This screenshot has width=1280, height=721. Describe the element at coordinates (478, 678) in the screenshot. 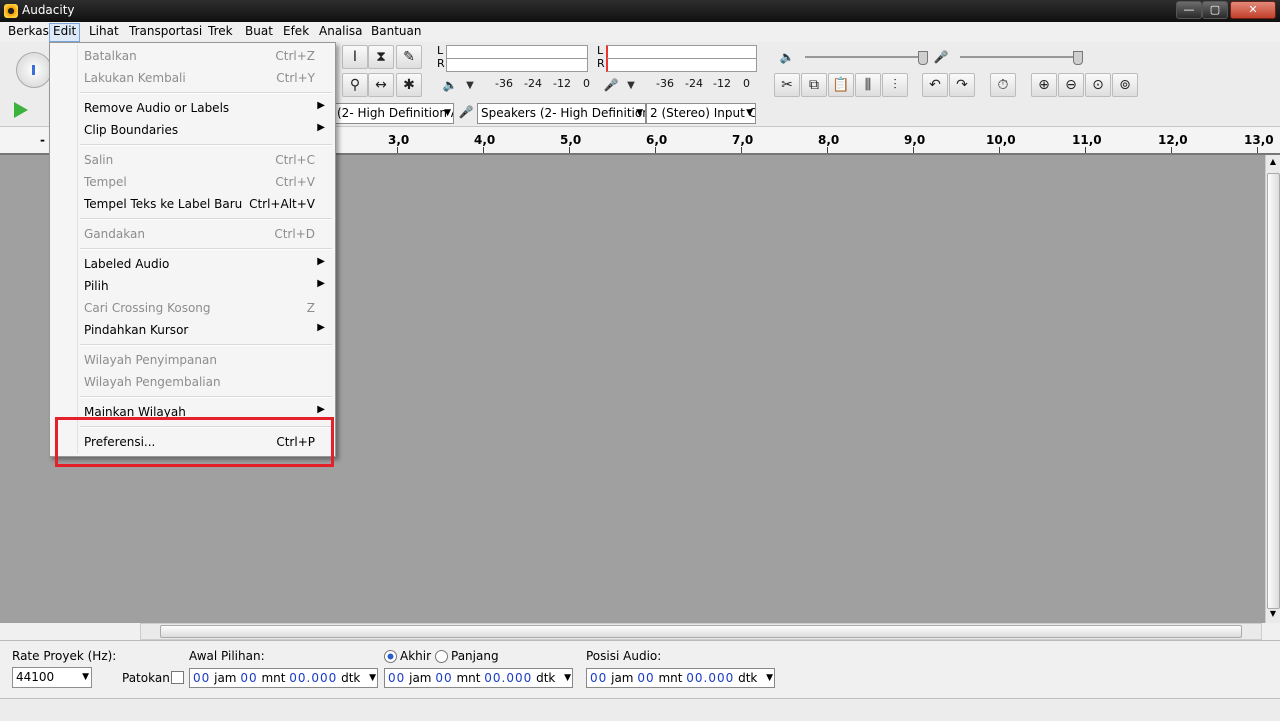

I see `selection-end-time: 00 jam 00 mnt 00.000 dtk ▼` at that location.